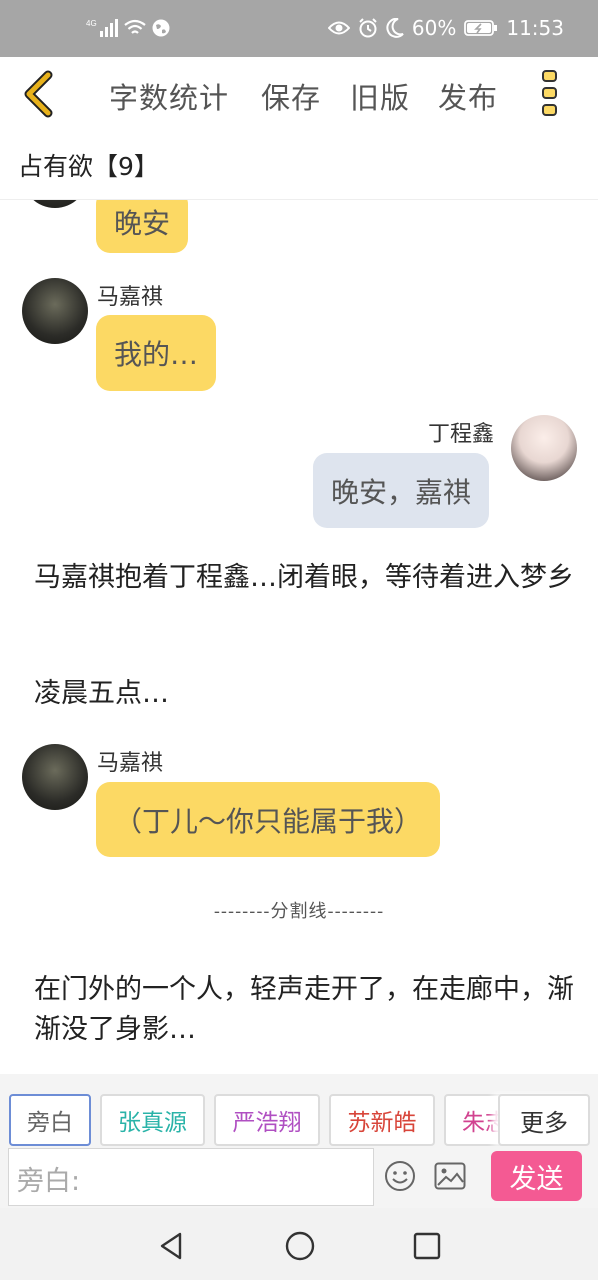 This screenshot has width=598, height=1280. Describe the element at coordinates (401, 490) in the screenshot. I see `chat-bubble: 晚安，嘉祺` at that location.